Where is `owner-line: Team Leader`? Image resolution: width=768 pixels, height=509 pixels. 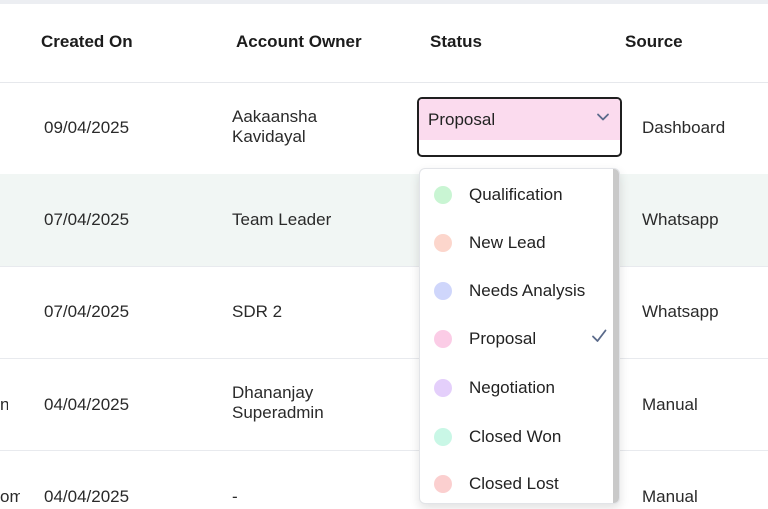
owner-line: Team Leader is located at coordinates (282, 219).